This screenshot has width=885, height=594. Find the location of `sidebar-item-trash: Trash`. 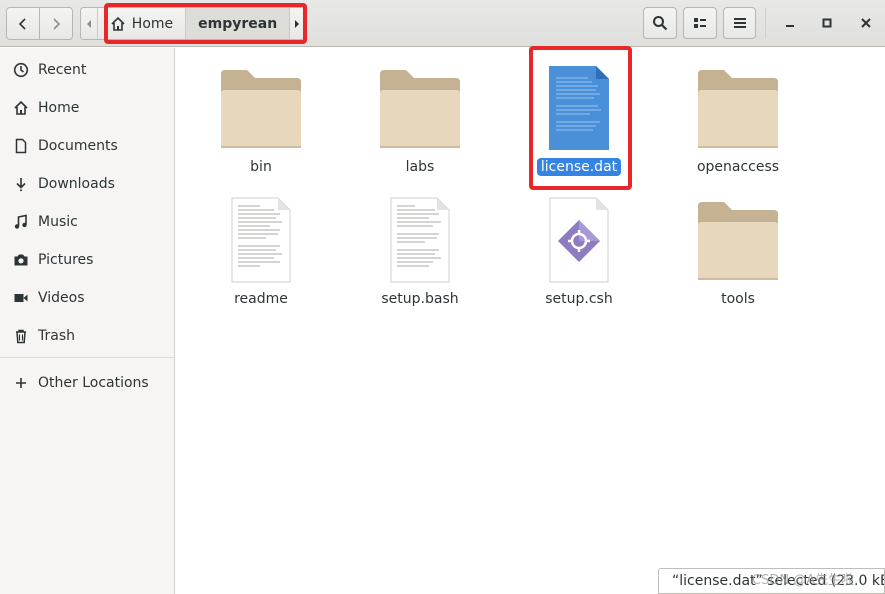

sidebar-item-trash: Trash is located at coordinates (87, 336).